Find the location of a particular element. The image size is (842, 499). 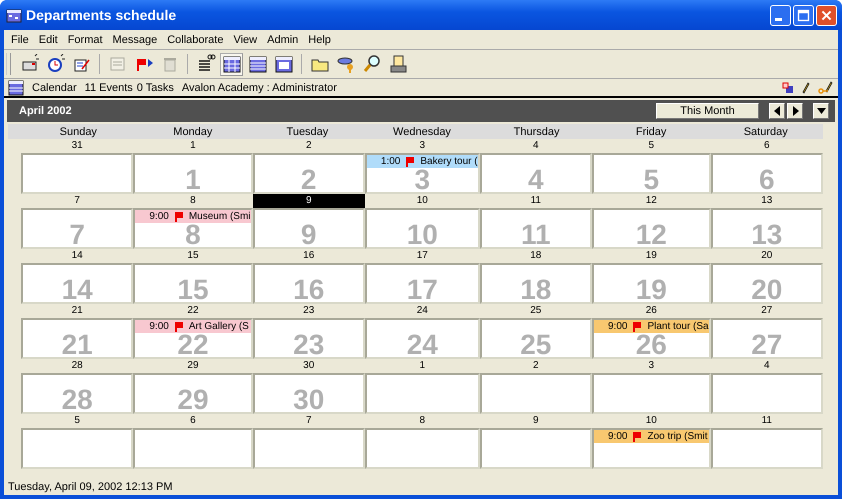

day-number: 29 is located at coordinates (193, 366).